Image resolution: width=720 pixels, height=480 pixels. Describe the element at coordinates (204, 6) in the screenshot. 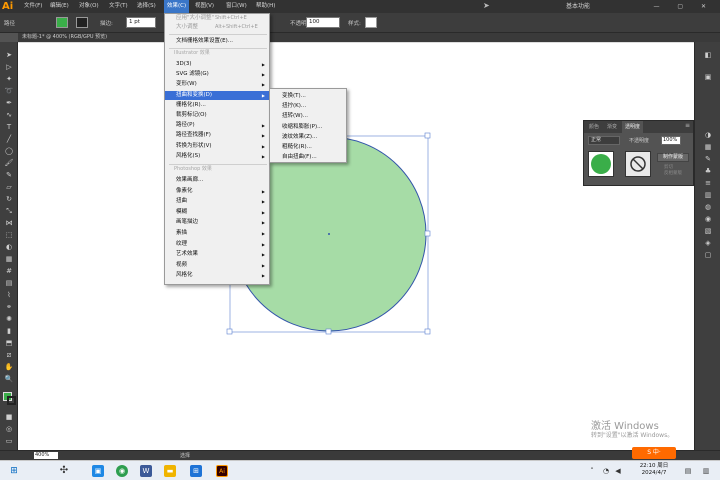

I see `menu-view: 视图(V)` at that location.